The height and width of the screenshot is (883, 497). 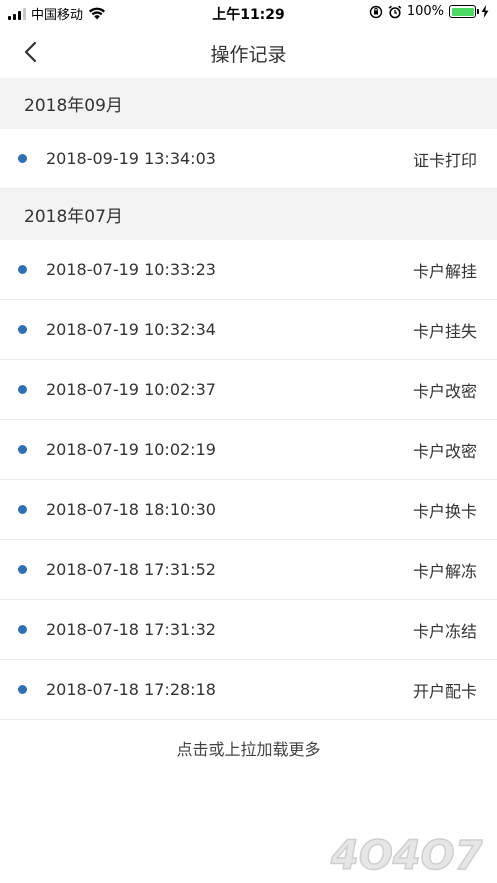 I want to click on watermark-logo: 4O4O7, so click(x=406, y=854).